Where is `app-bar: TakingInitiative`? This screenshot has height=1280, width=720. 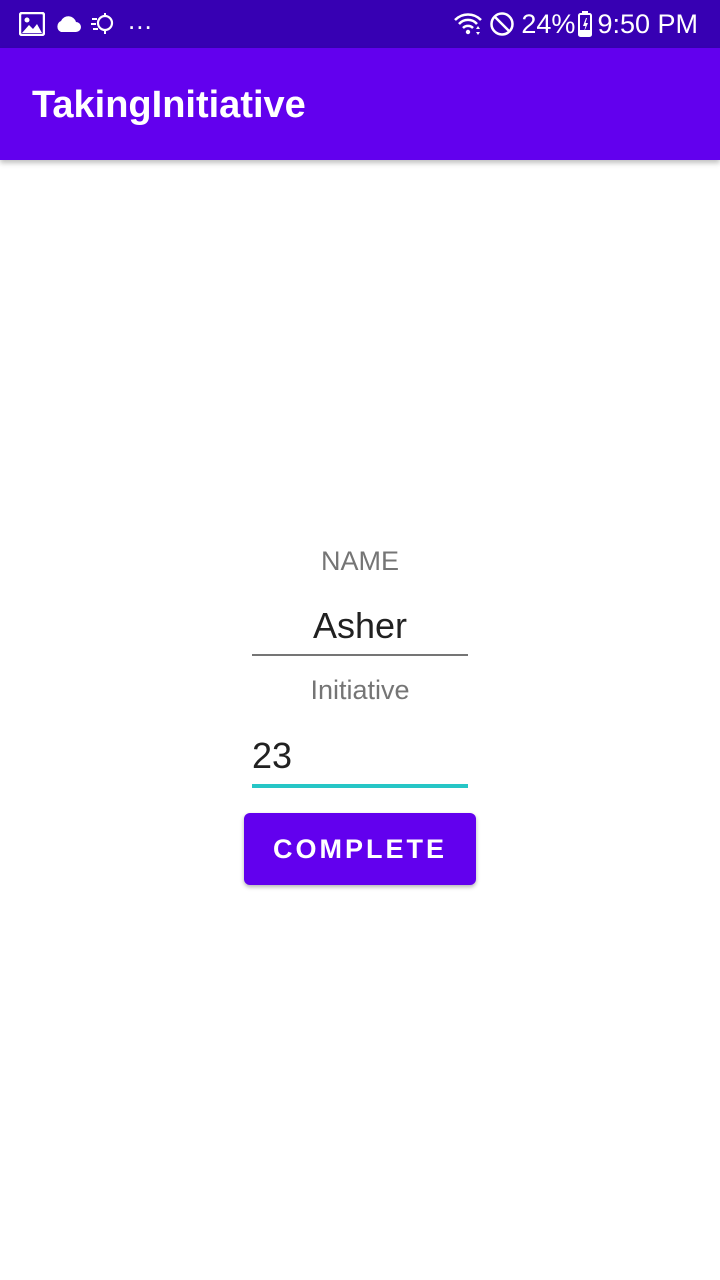 app-bar: TakingInitiative is located at coordinates (360, 104).